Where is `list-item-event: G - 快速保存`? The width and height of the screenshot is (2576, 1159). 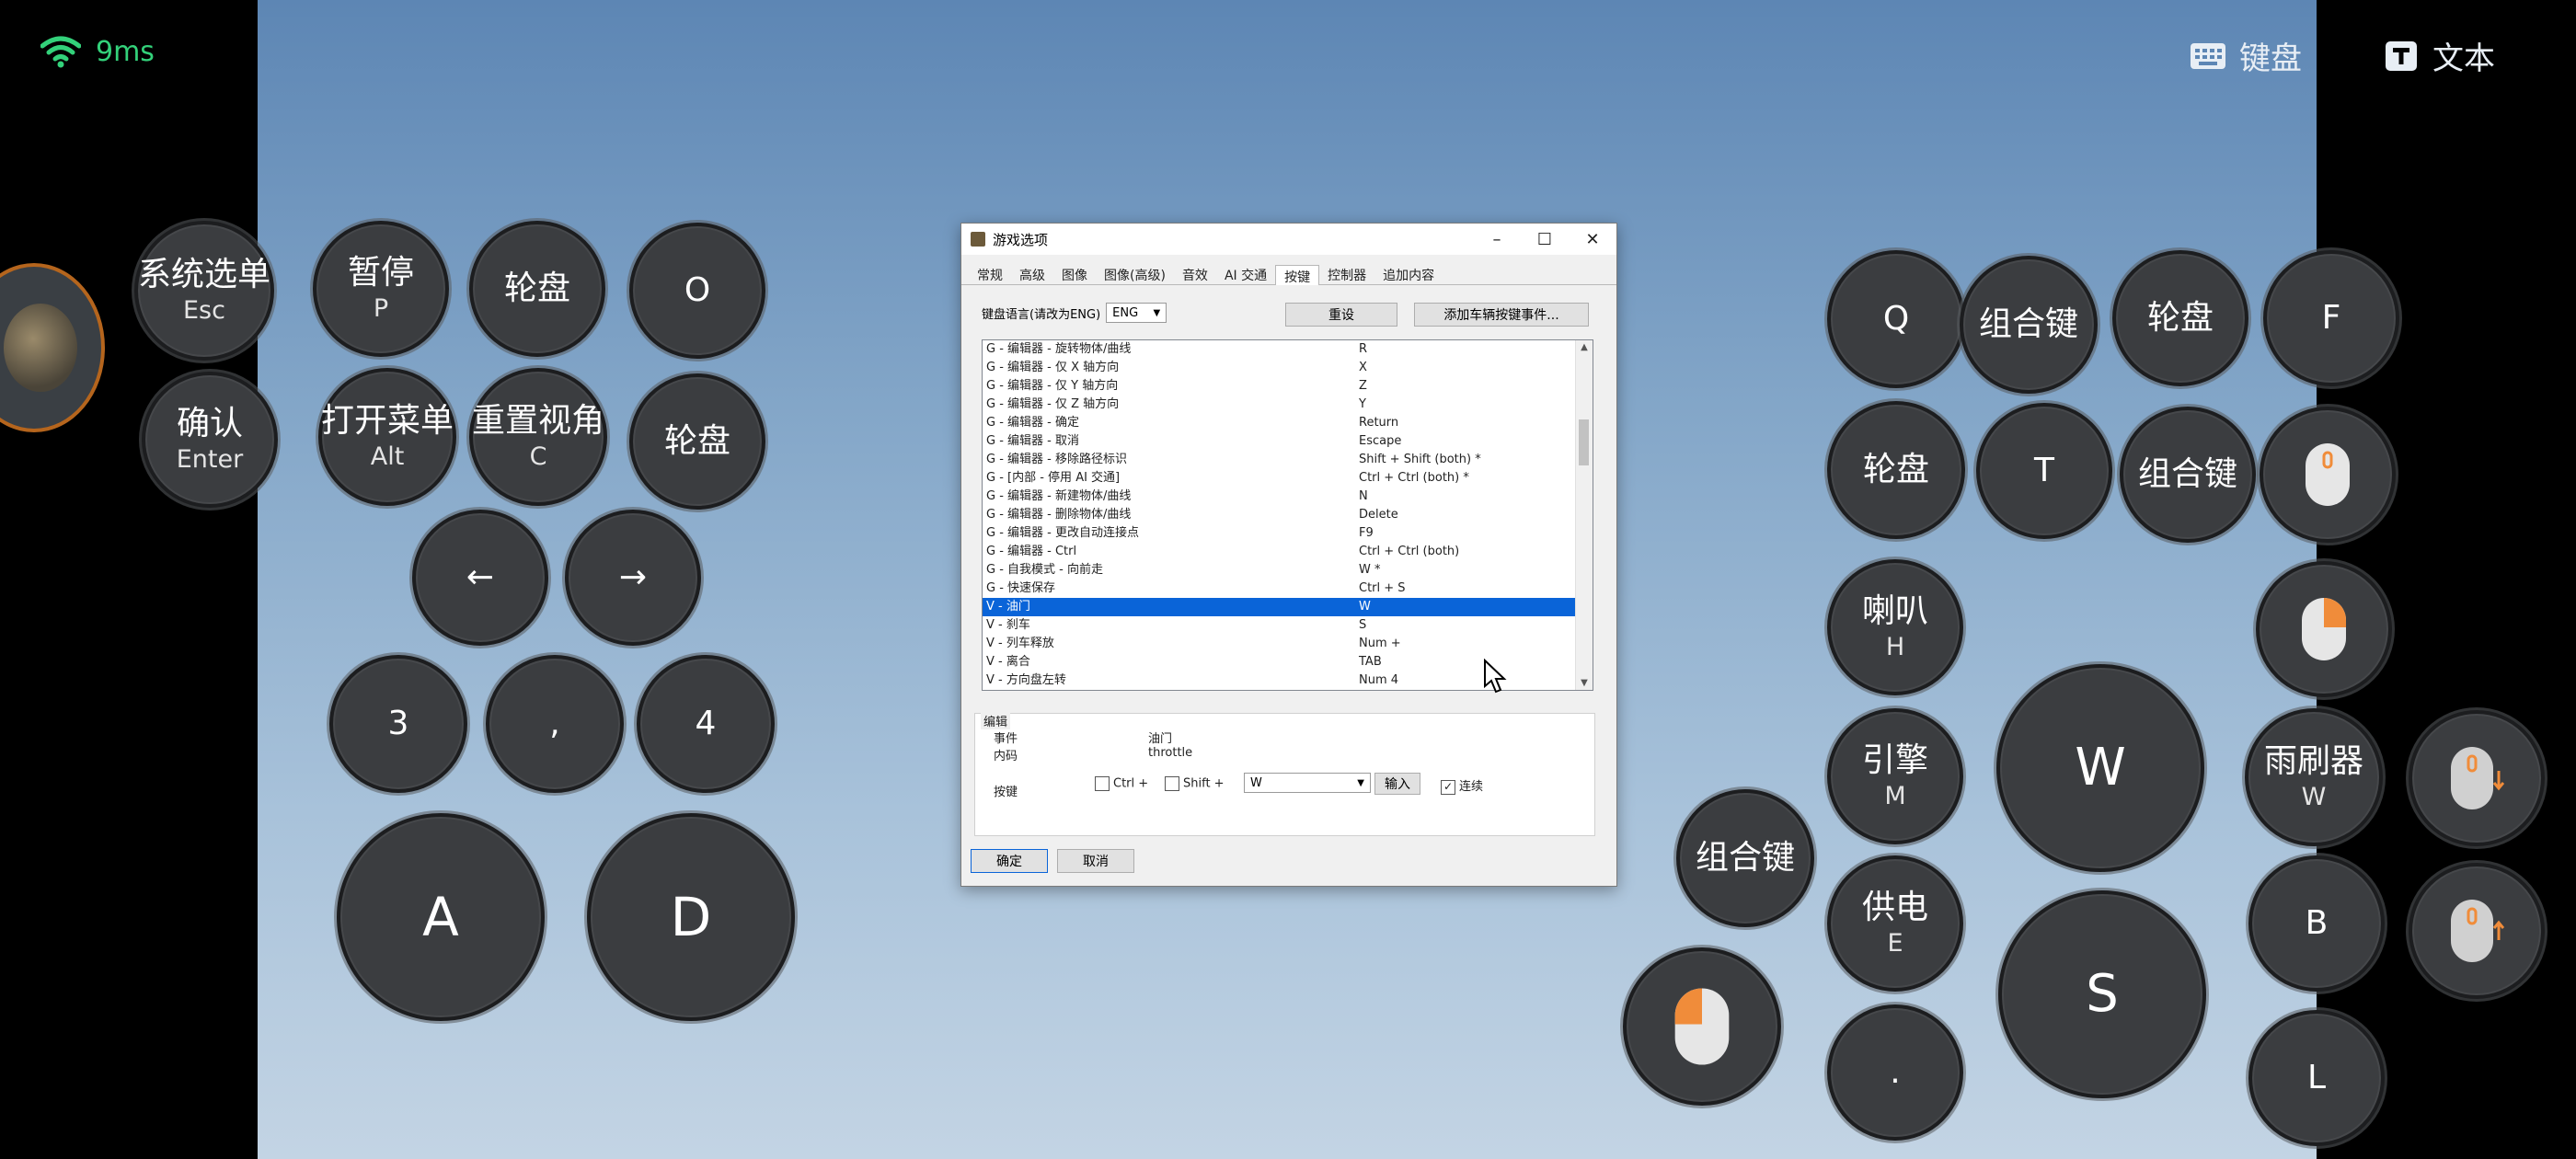 list-item-event: G - 快速保存 is located at coordinates (1021, 588).